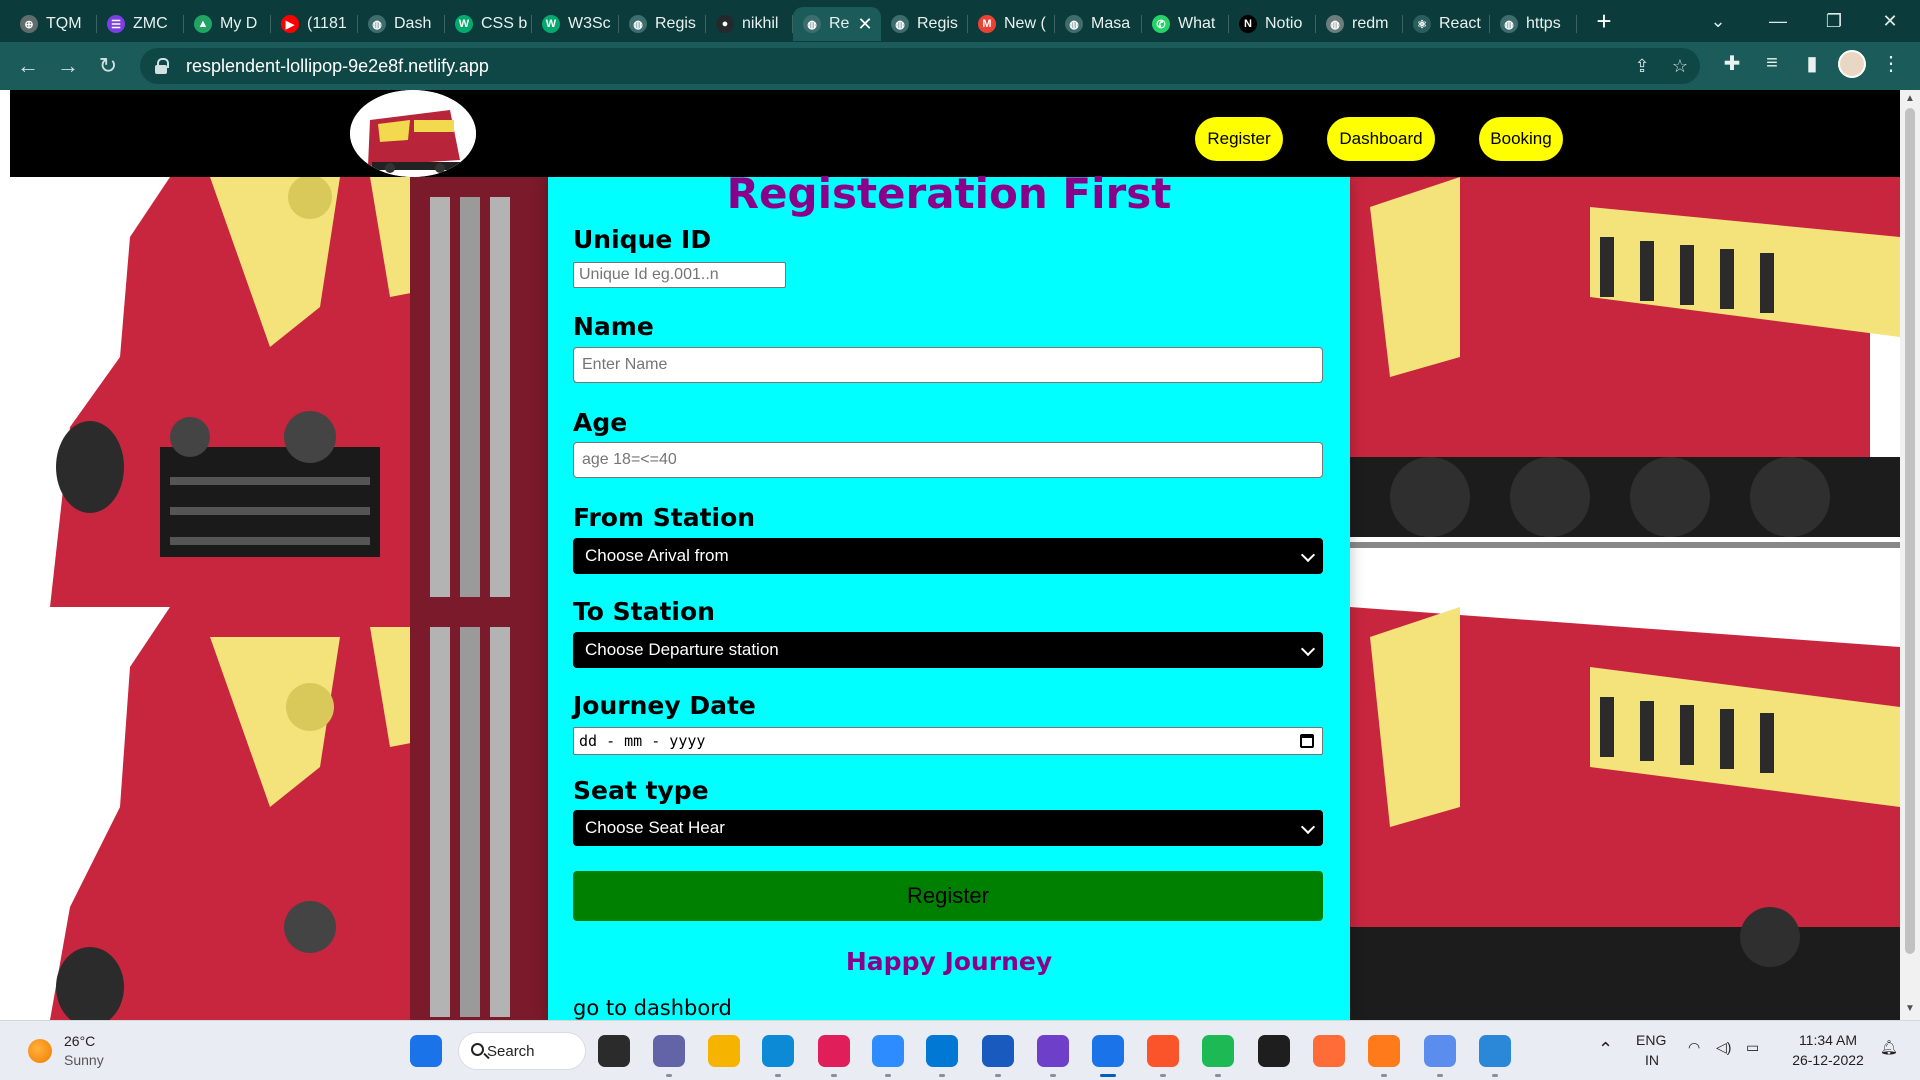 The image size is (1920, 1080). What do you see at coordinates (1828, 1060) in the screenshot?
I see `clock-date: 26-12-2022` at bounding box center [1828, 1060].